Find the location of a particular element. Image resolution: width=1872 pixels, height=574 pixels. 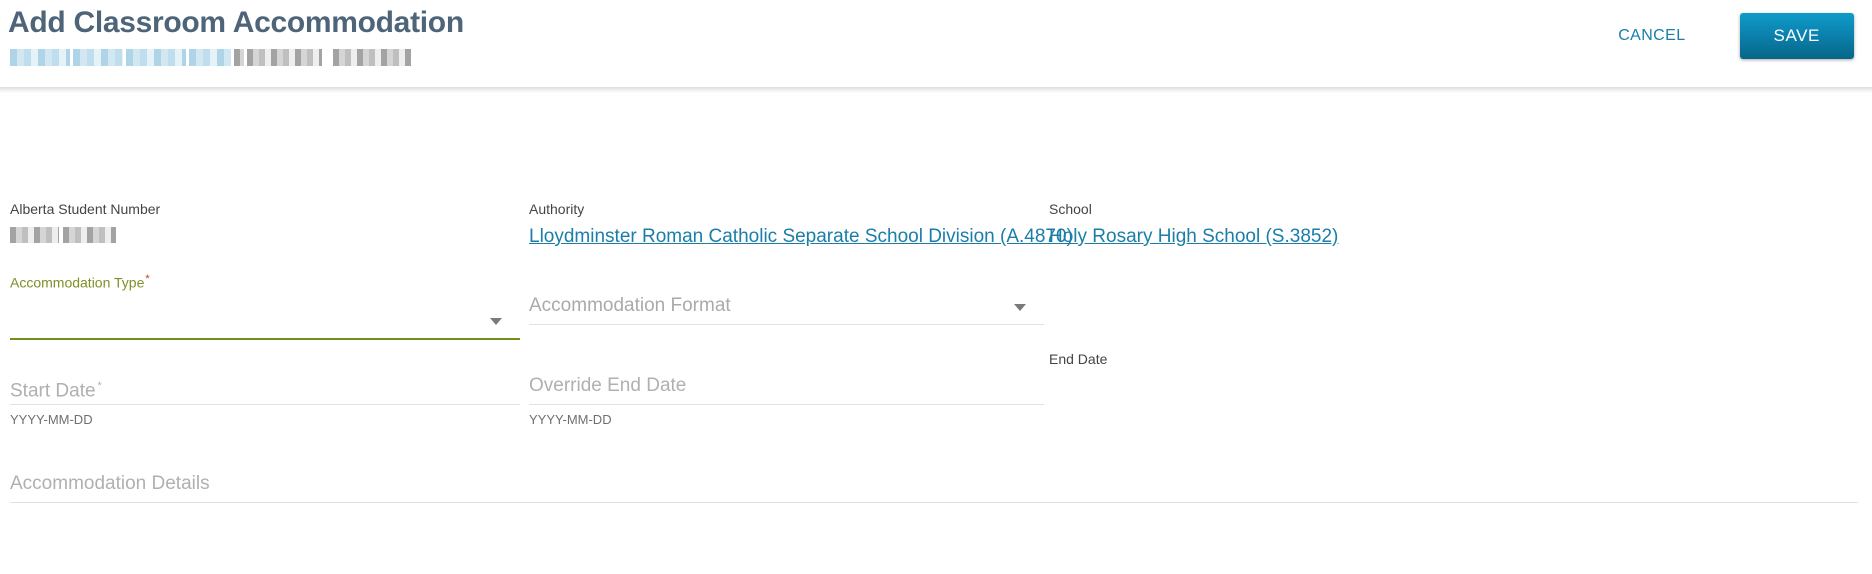

field-accommodation-details: Accommodation Details is located at coordinates (934, 484).